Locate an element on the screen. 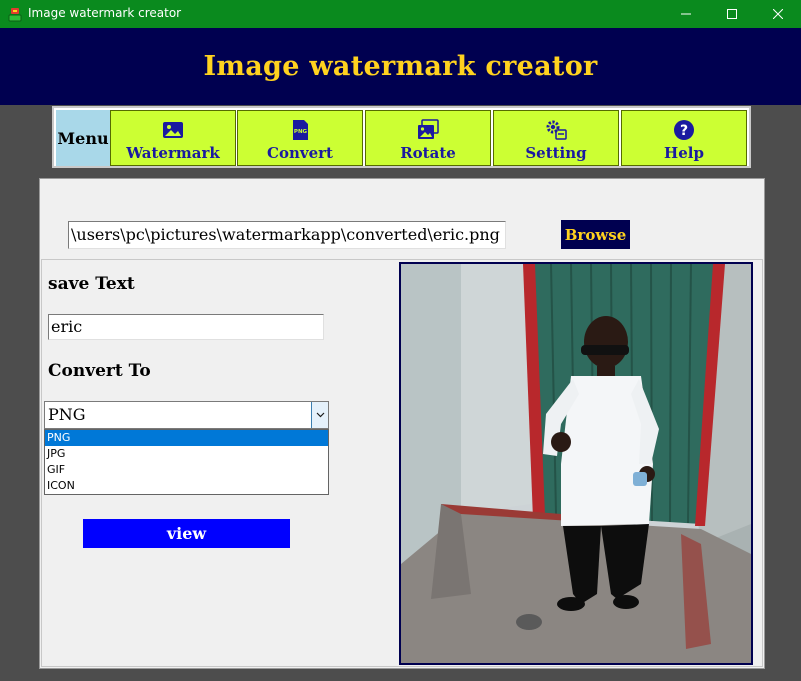  convert-to-label: Convert To is located at coordinates (99, 371).